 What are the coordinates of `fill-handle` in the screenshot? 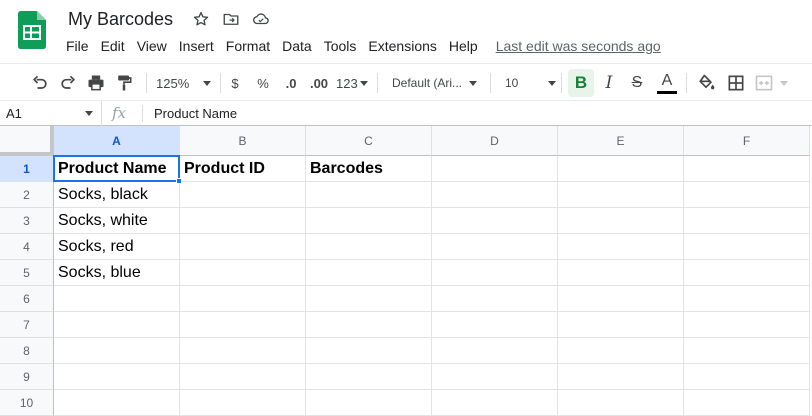 It's located at (179, 181).